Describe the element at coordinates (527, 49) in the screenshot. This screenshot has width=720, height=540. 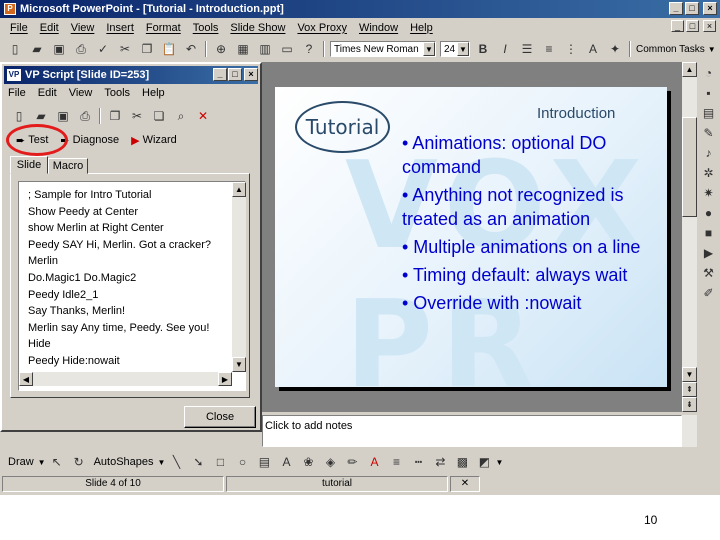
I see `align-left-icon: ☰` at that location.